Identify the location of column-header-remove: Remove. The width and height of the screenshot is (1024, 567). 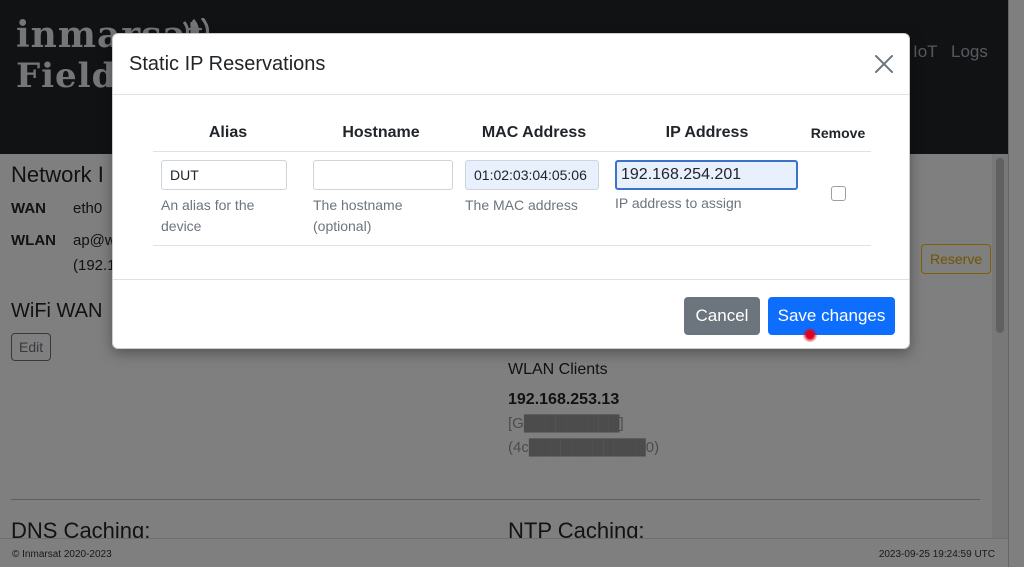
(838, 133).